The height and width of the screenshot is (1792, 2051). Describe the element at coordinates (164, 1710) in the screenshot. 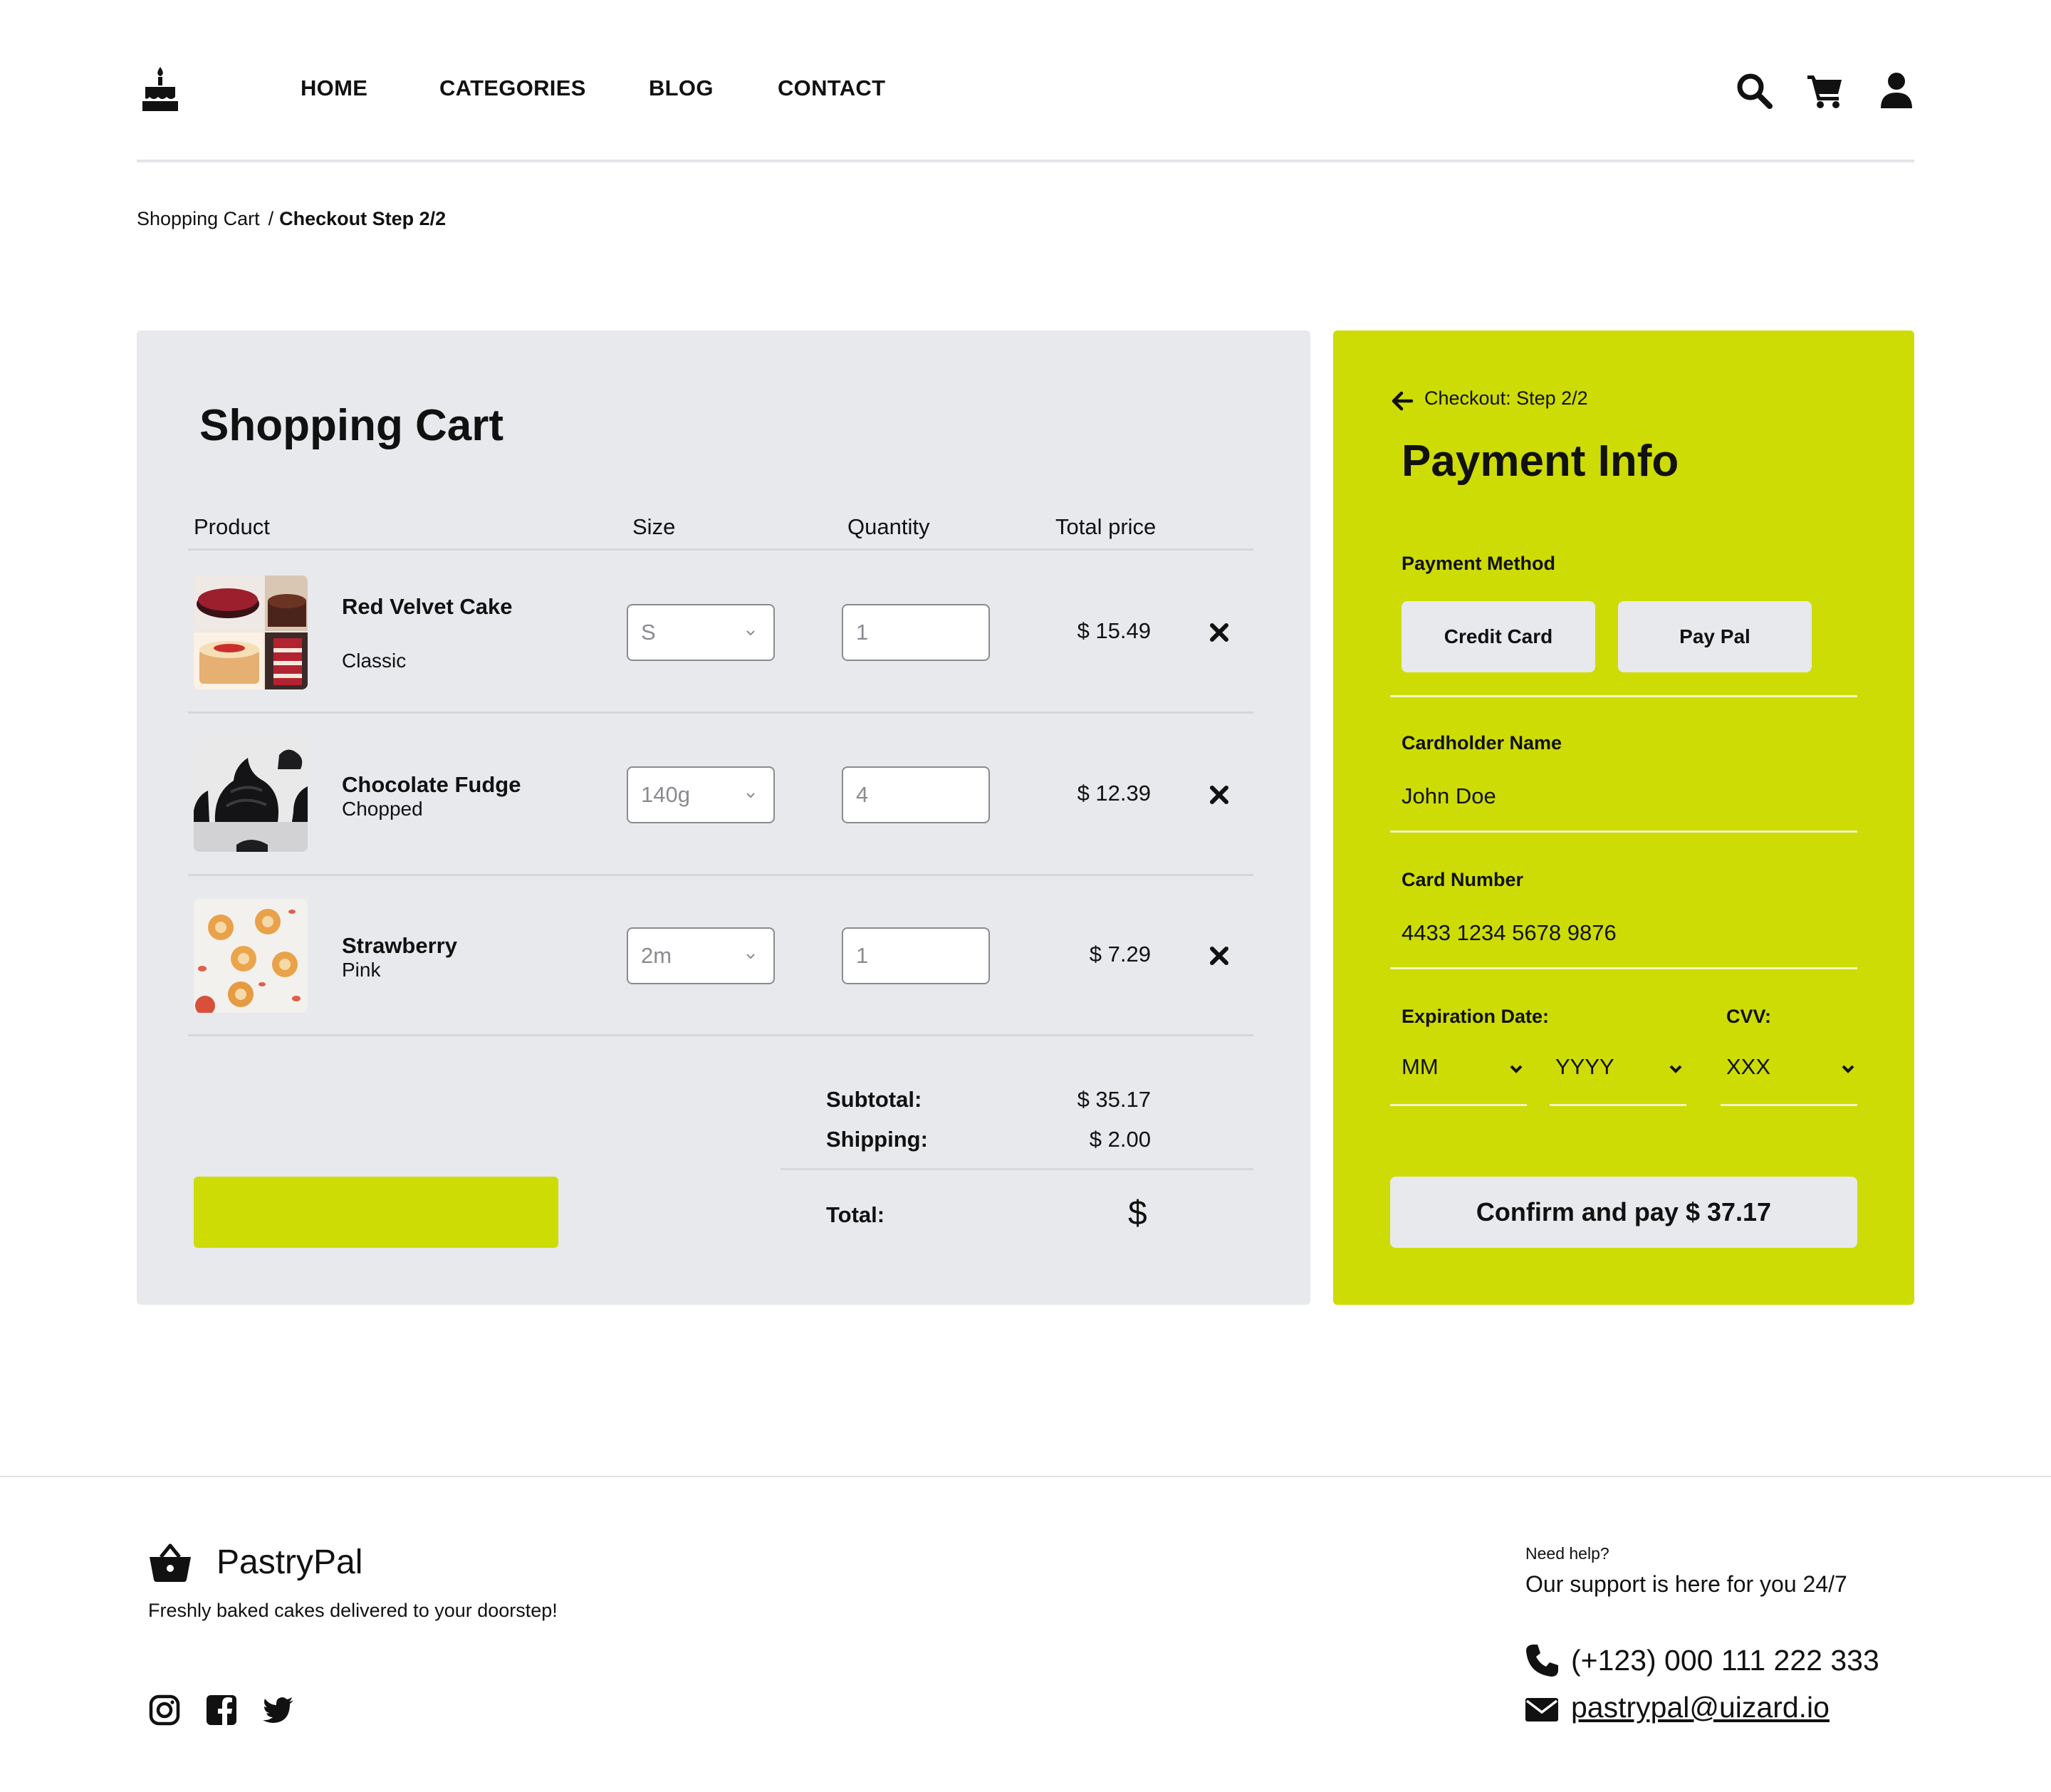

I see `instagram-icon` at that location.